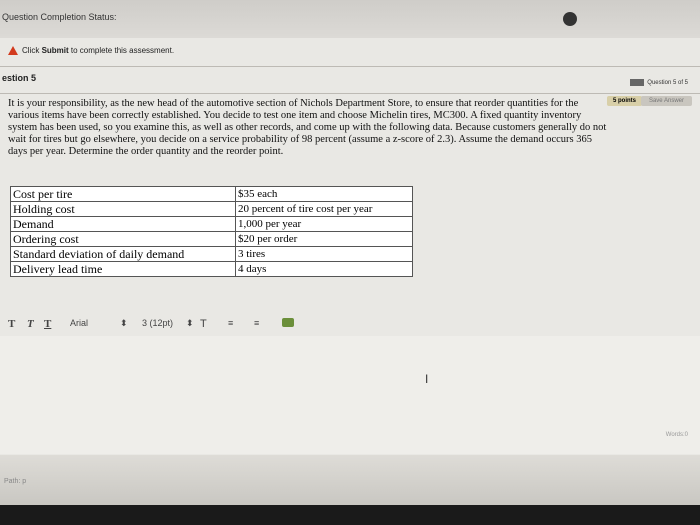 This screenshot has height=525, width=700. I want to click on question-title: estion 5, so click(19, 78).